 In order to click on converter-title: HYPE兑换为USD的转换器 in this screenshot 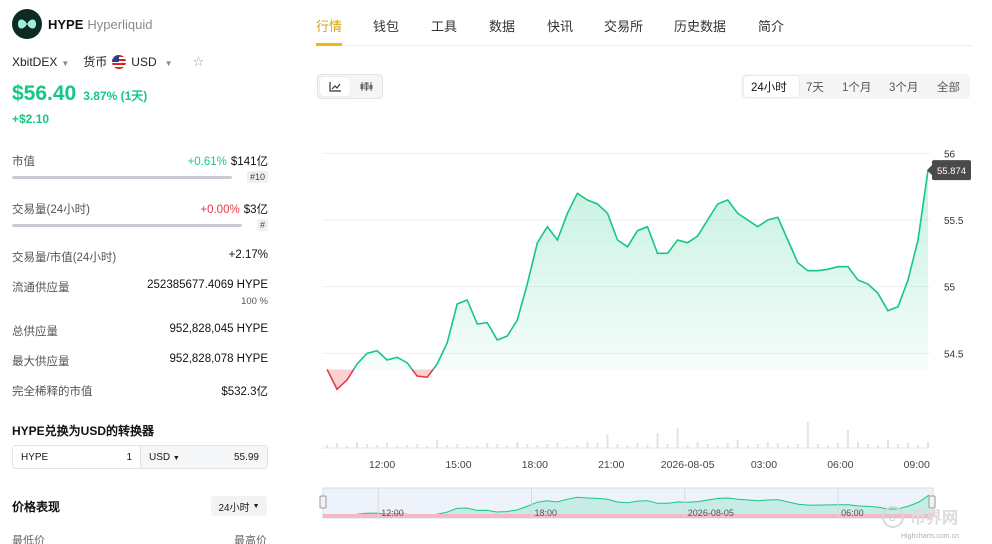, I will do `click(83, 431)`.